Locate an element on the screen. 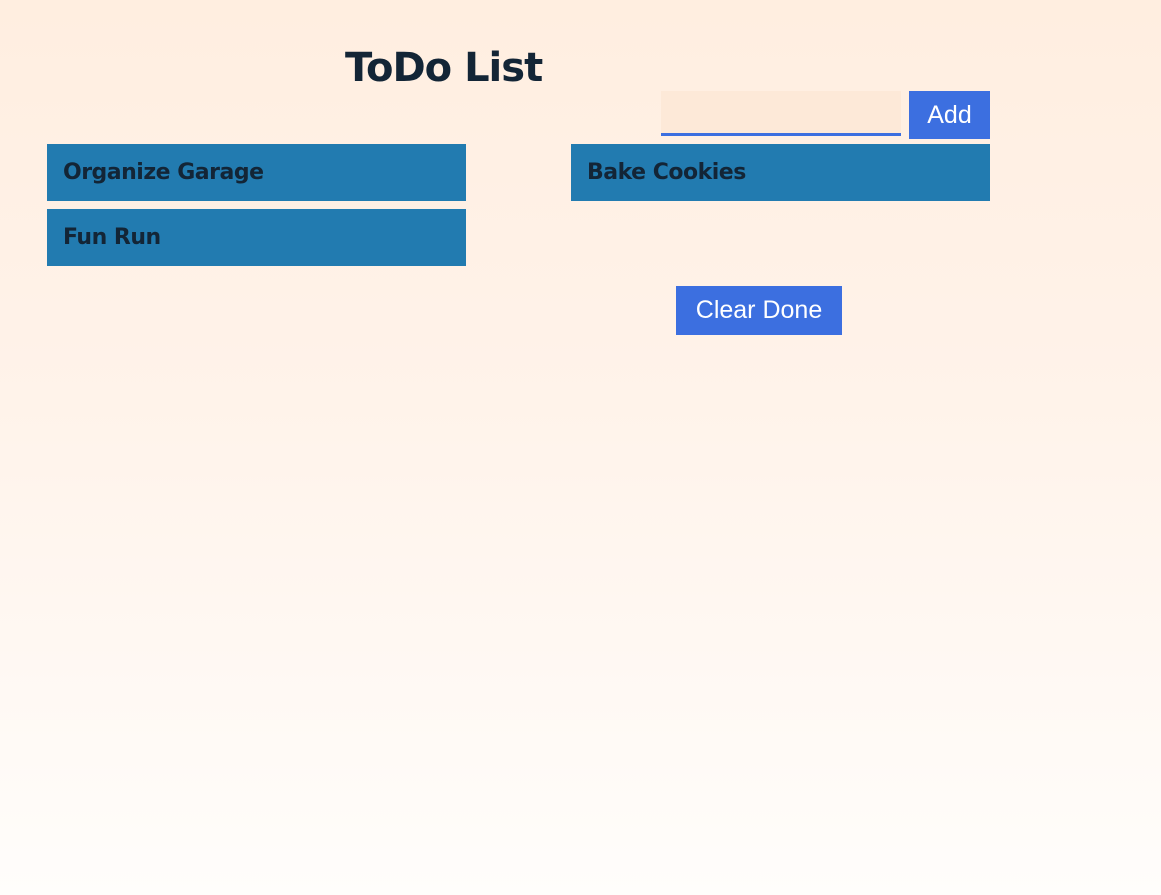 The height and width of the screenshot is (895, 1161). todo-item-bake-cookies: Bake Cookies is located at coordinates (780, 172).